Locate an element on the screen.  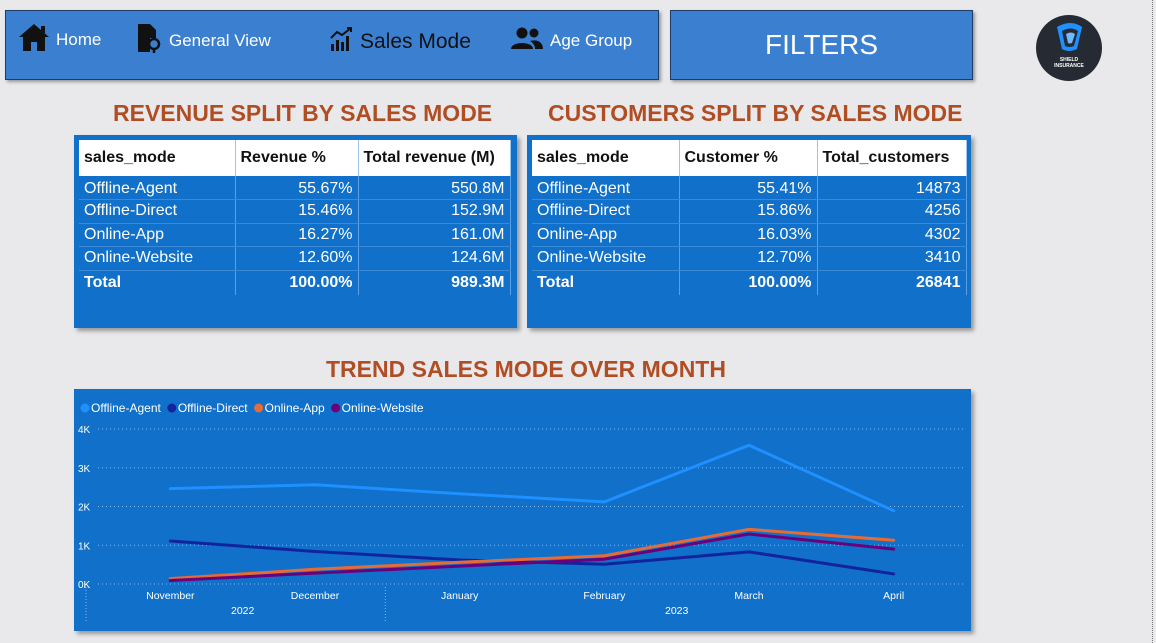
x-tick-label: November is located at coordinates (170, 596).